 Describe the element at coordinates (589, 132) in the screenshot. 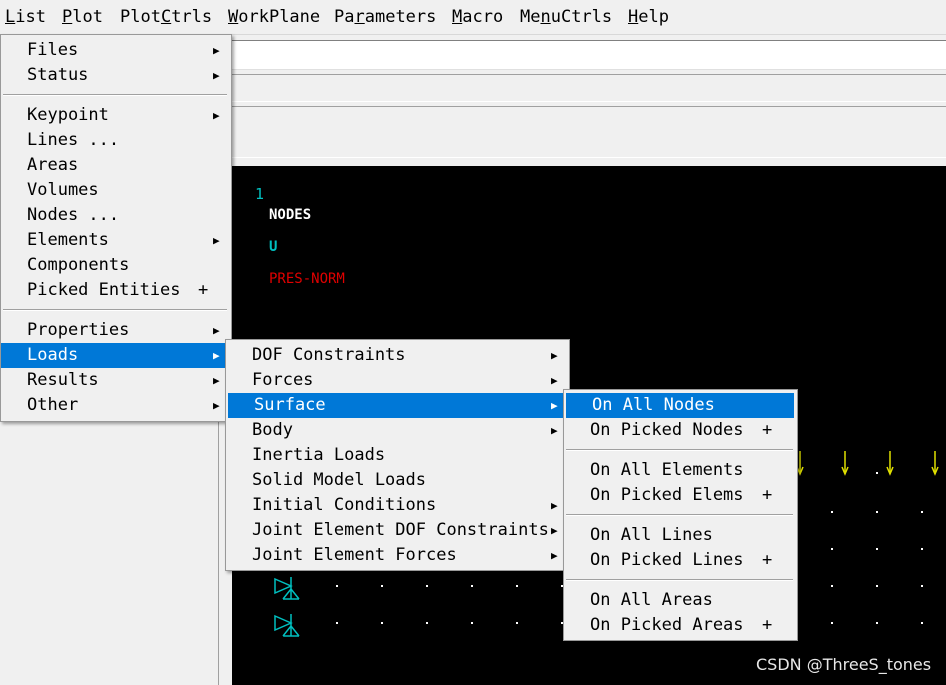

I see `toolbar-button-strip` at that location.